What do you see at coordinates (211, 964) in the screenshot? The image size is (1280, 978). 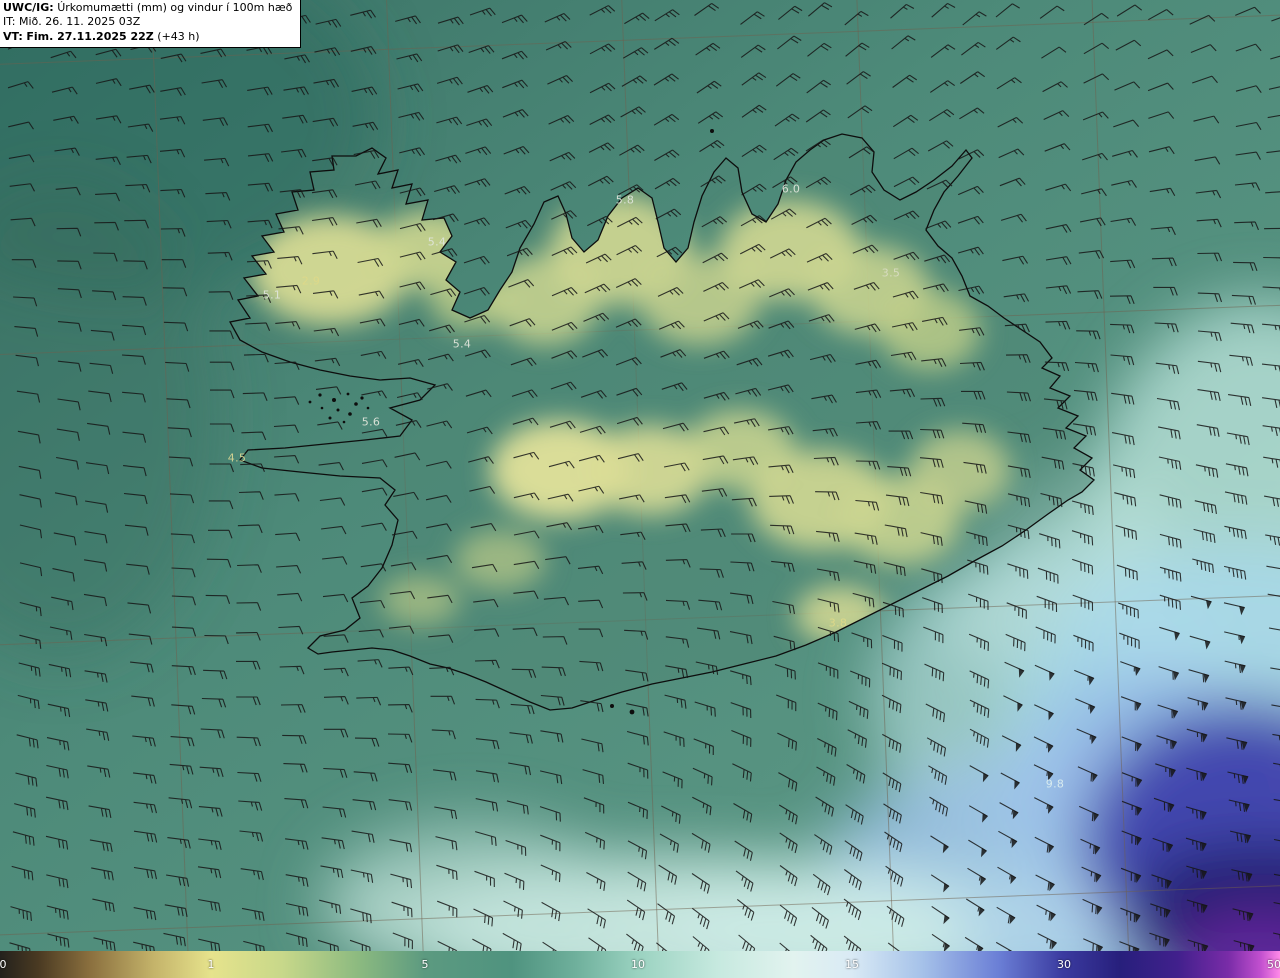 I see `colorbar-tick: 1` at bounding box center [211, 964].